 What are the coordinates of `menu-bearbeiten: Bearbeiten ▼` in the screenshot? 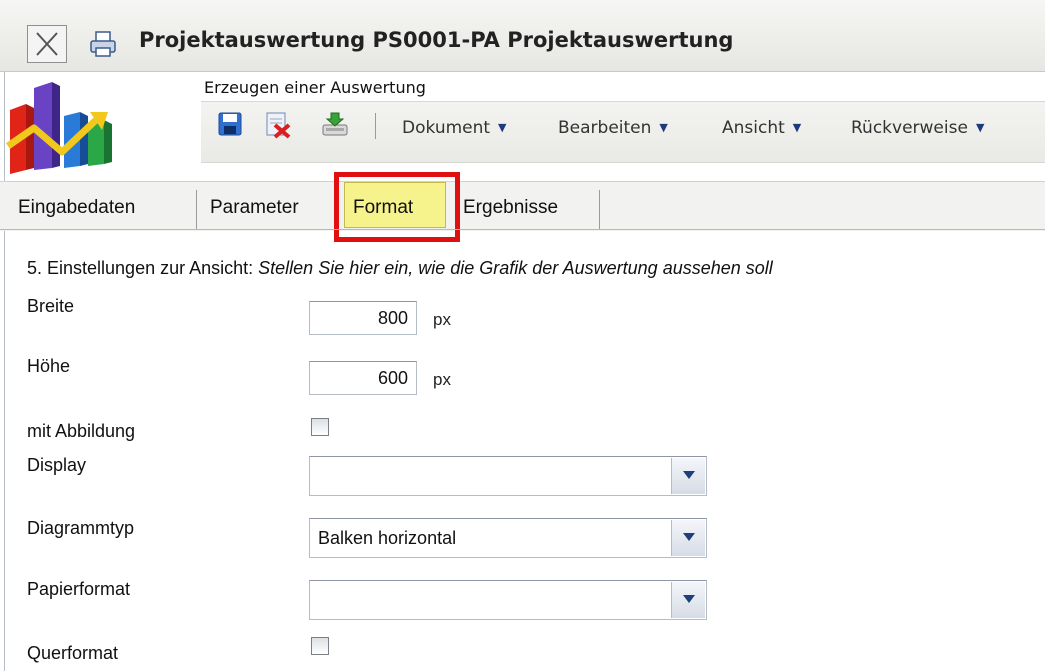 It's located at (613, 128).